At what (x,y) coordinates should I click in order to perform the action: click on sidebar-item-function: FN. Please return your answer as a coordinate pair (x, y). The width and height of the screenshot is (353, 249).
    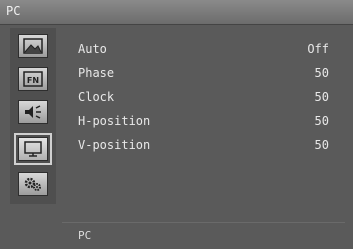
    Looking at the image, I should click on (33, 79).